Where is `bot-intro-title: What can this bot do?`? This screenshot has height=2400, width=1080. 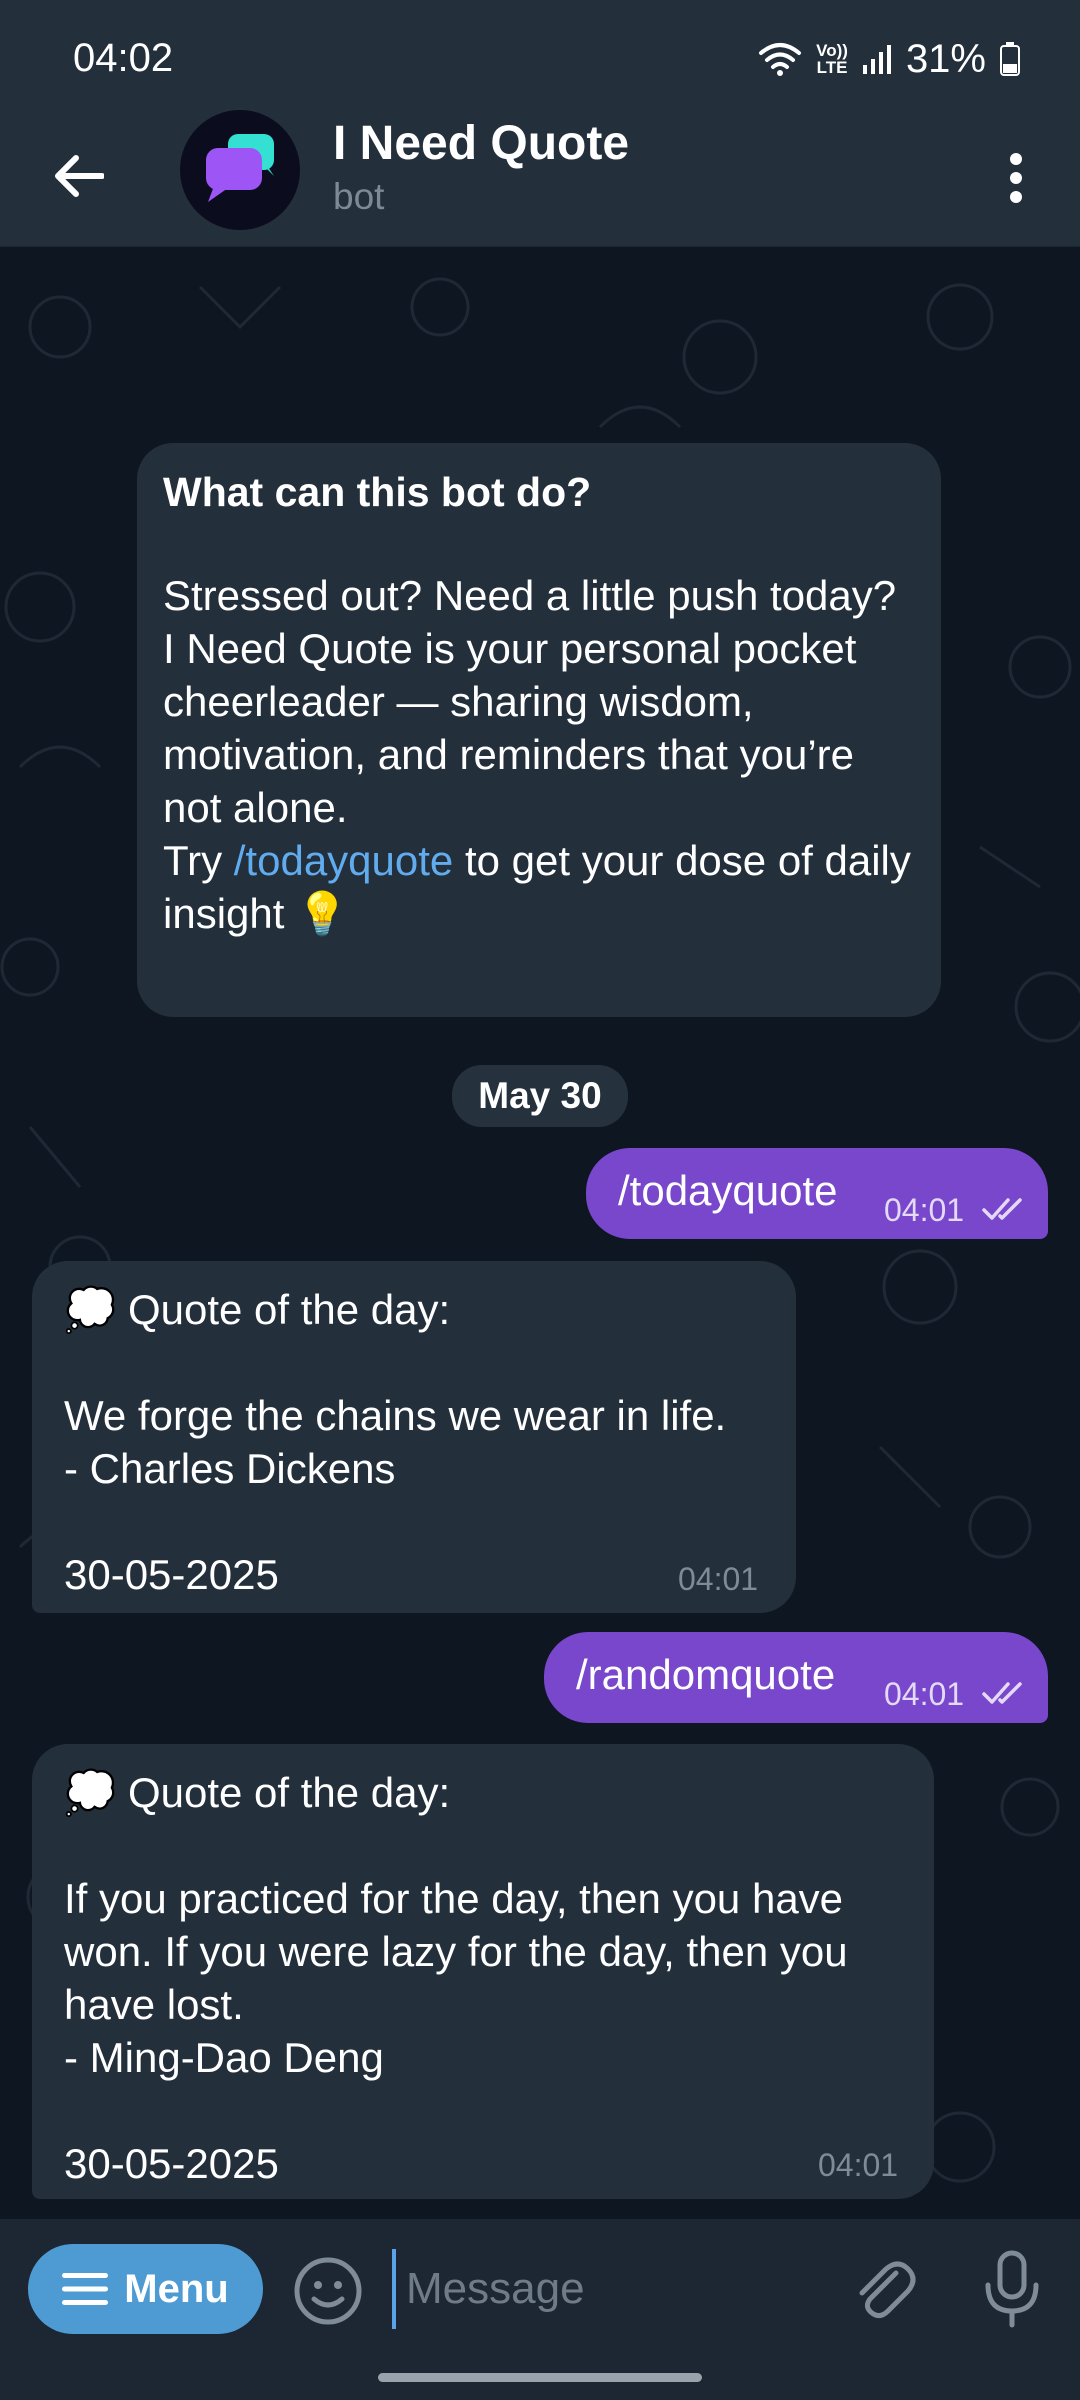 bot-intro-title: What can this bot do? is located at coordinates (377, 492).